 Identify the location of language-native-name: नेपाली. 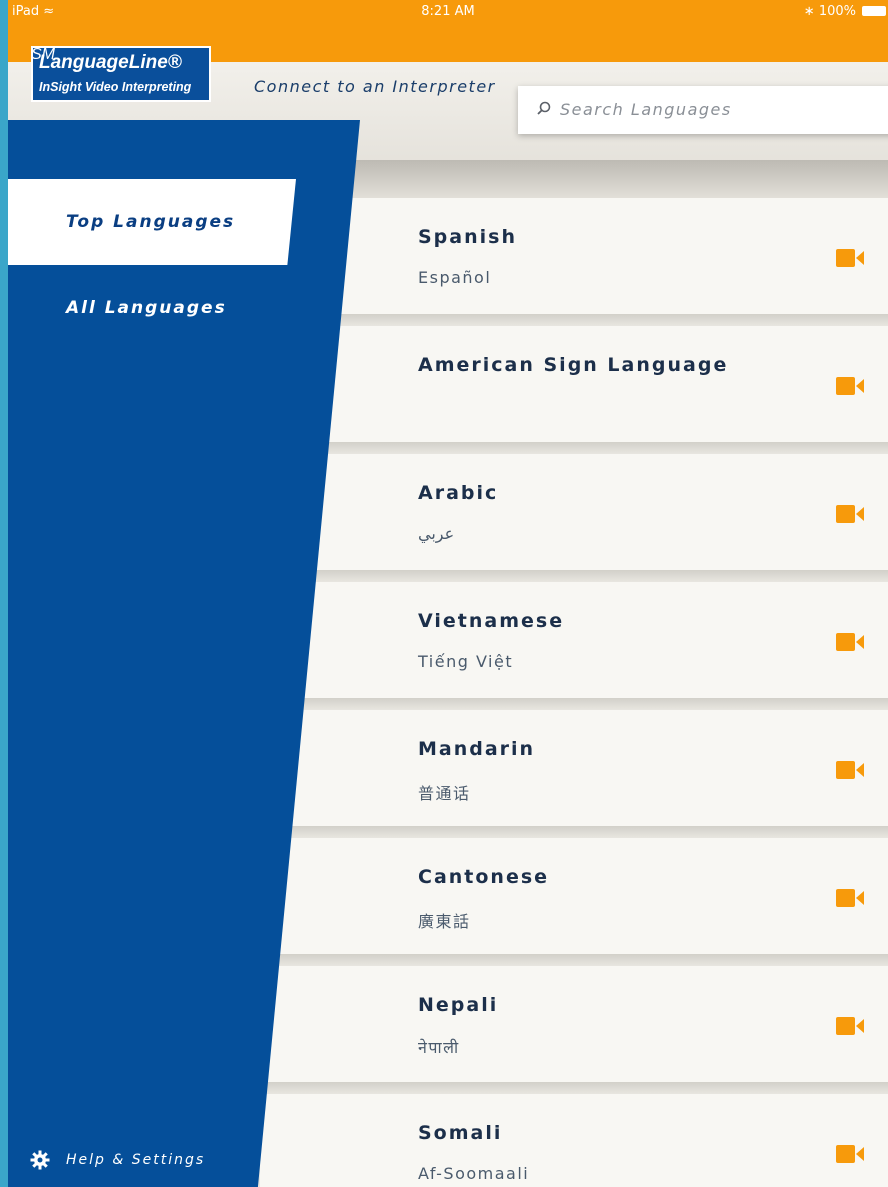
(439, 1047).